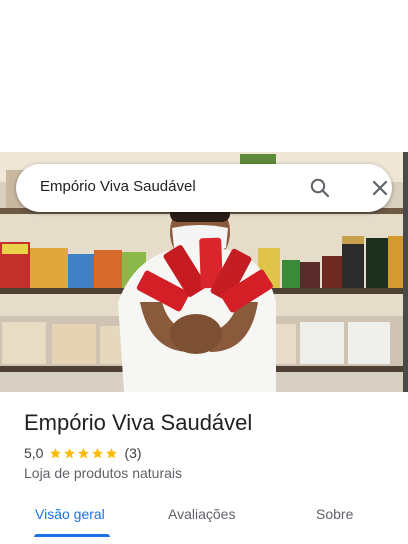 This screenshot has height=544, width=408. What do you see at coordinates (405, 272) in the screenshot?
I see `photo-scrollbar` at bounding box center [405, 272].